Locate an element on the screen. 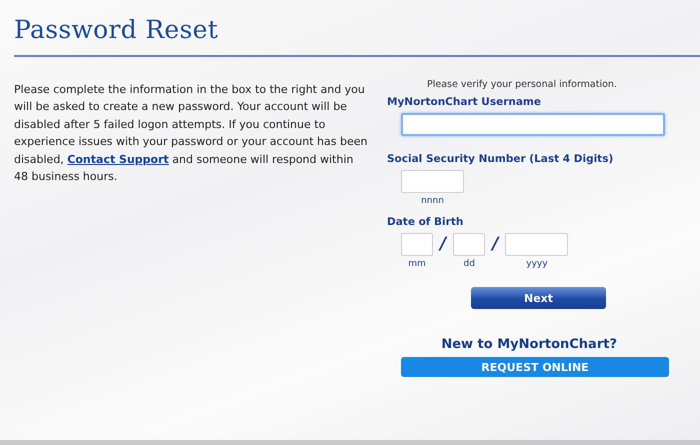  next-button: Next is located at coordinates (538, 298).